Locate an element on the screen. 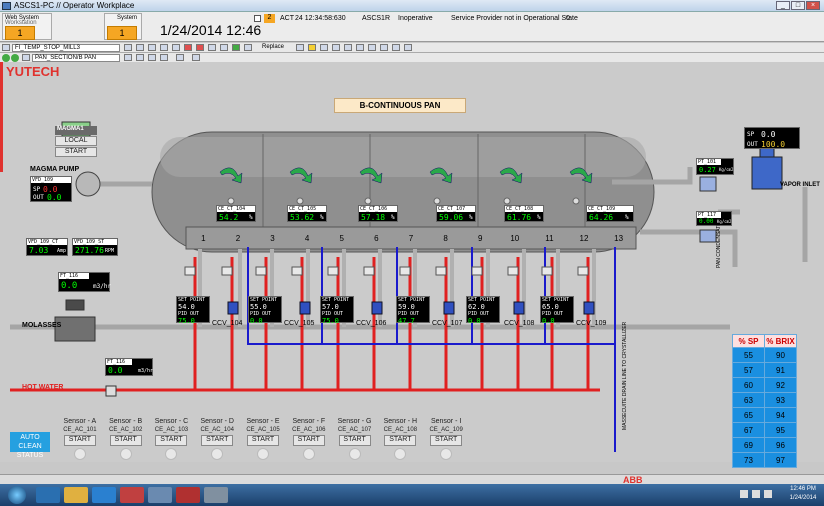 Image resolution: width=824 pixels, height=506 pixels. nav-icon is located at coordinates (6, 47).